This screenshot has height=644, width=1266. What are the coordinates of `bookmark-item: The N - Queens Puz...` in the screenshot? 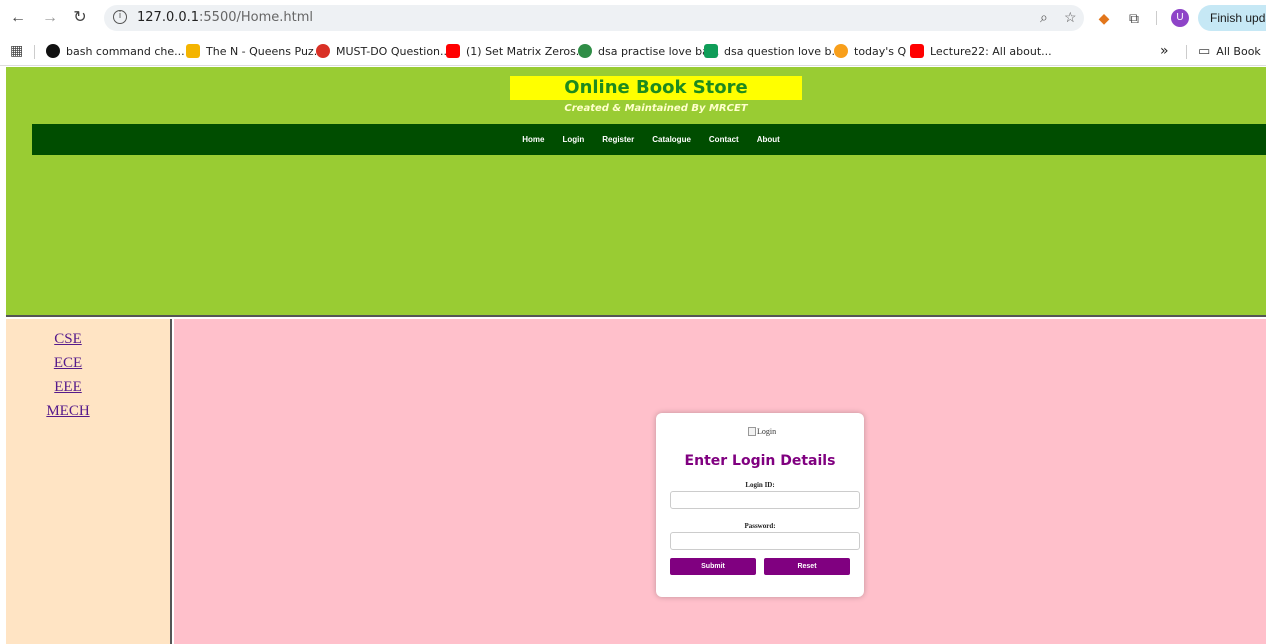 It's located at (255, 51).